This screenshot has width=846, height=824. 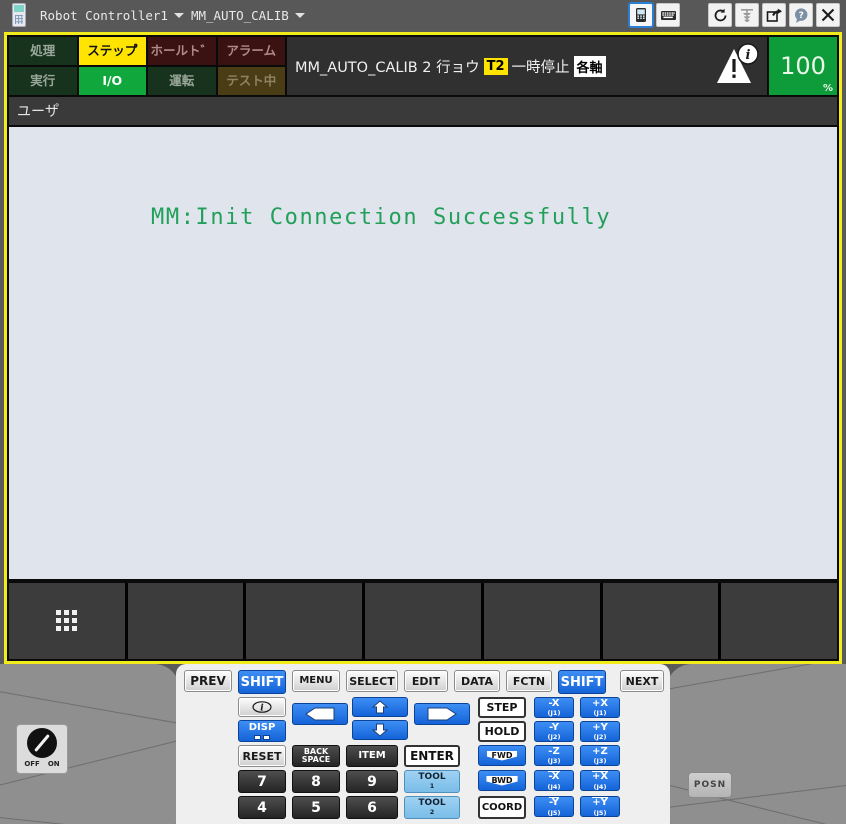 What do you see at coordinates (182, 81) in the screenshot?
I see `status-cell-operation: 運転` at bounding box center [182, 81].